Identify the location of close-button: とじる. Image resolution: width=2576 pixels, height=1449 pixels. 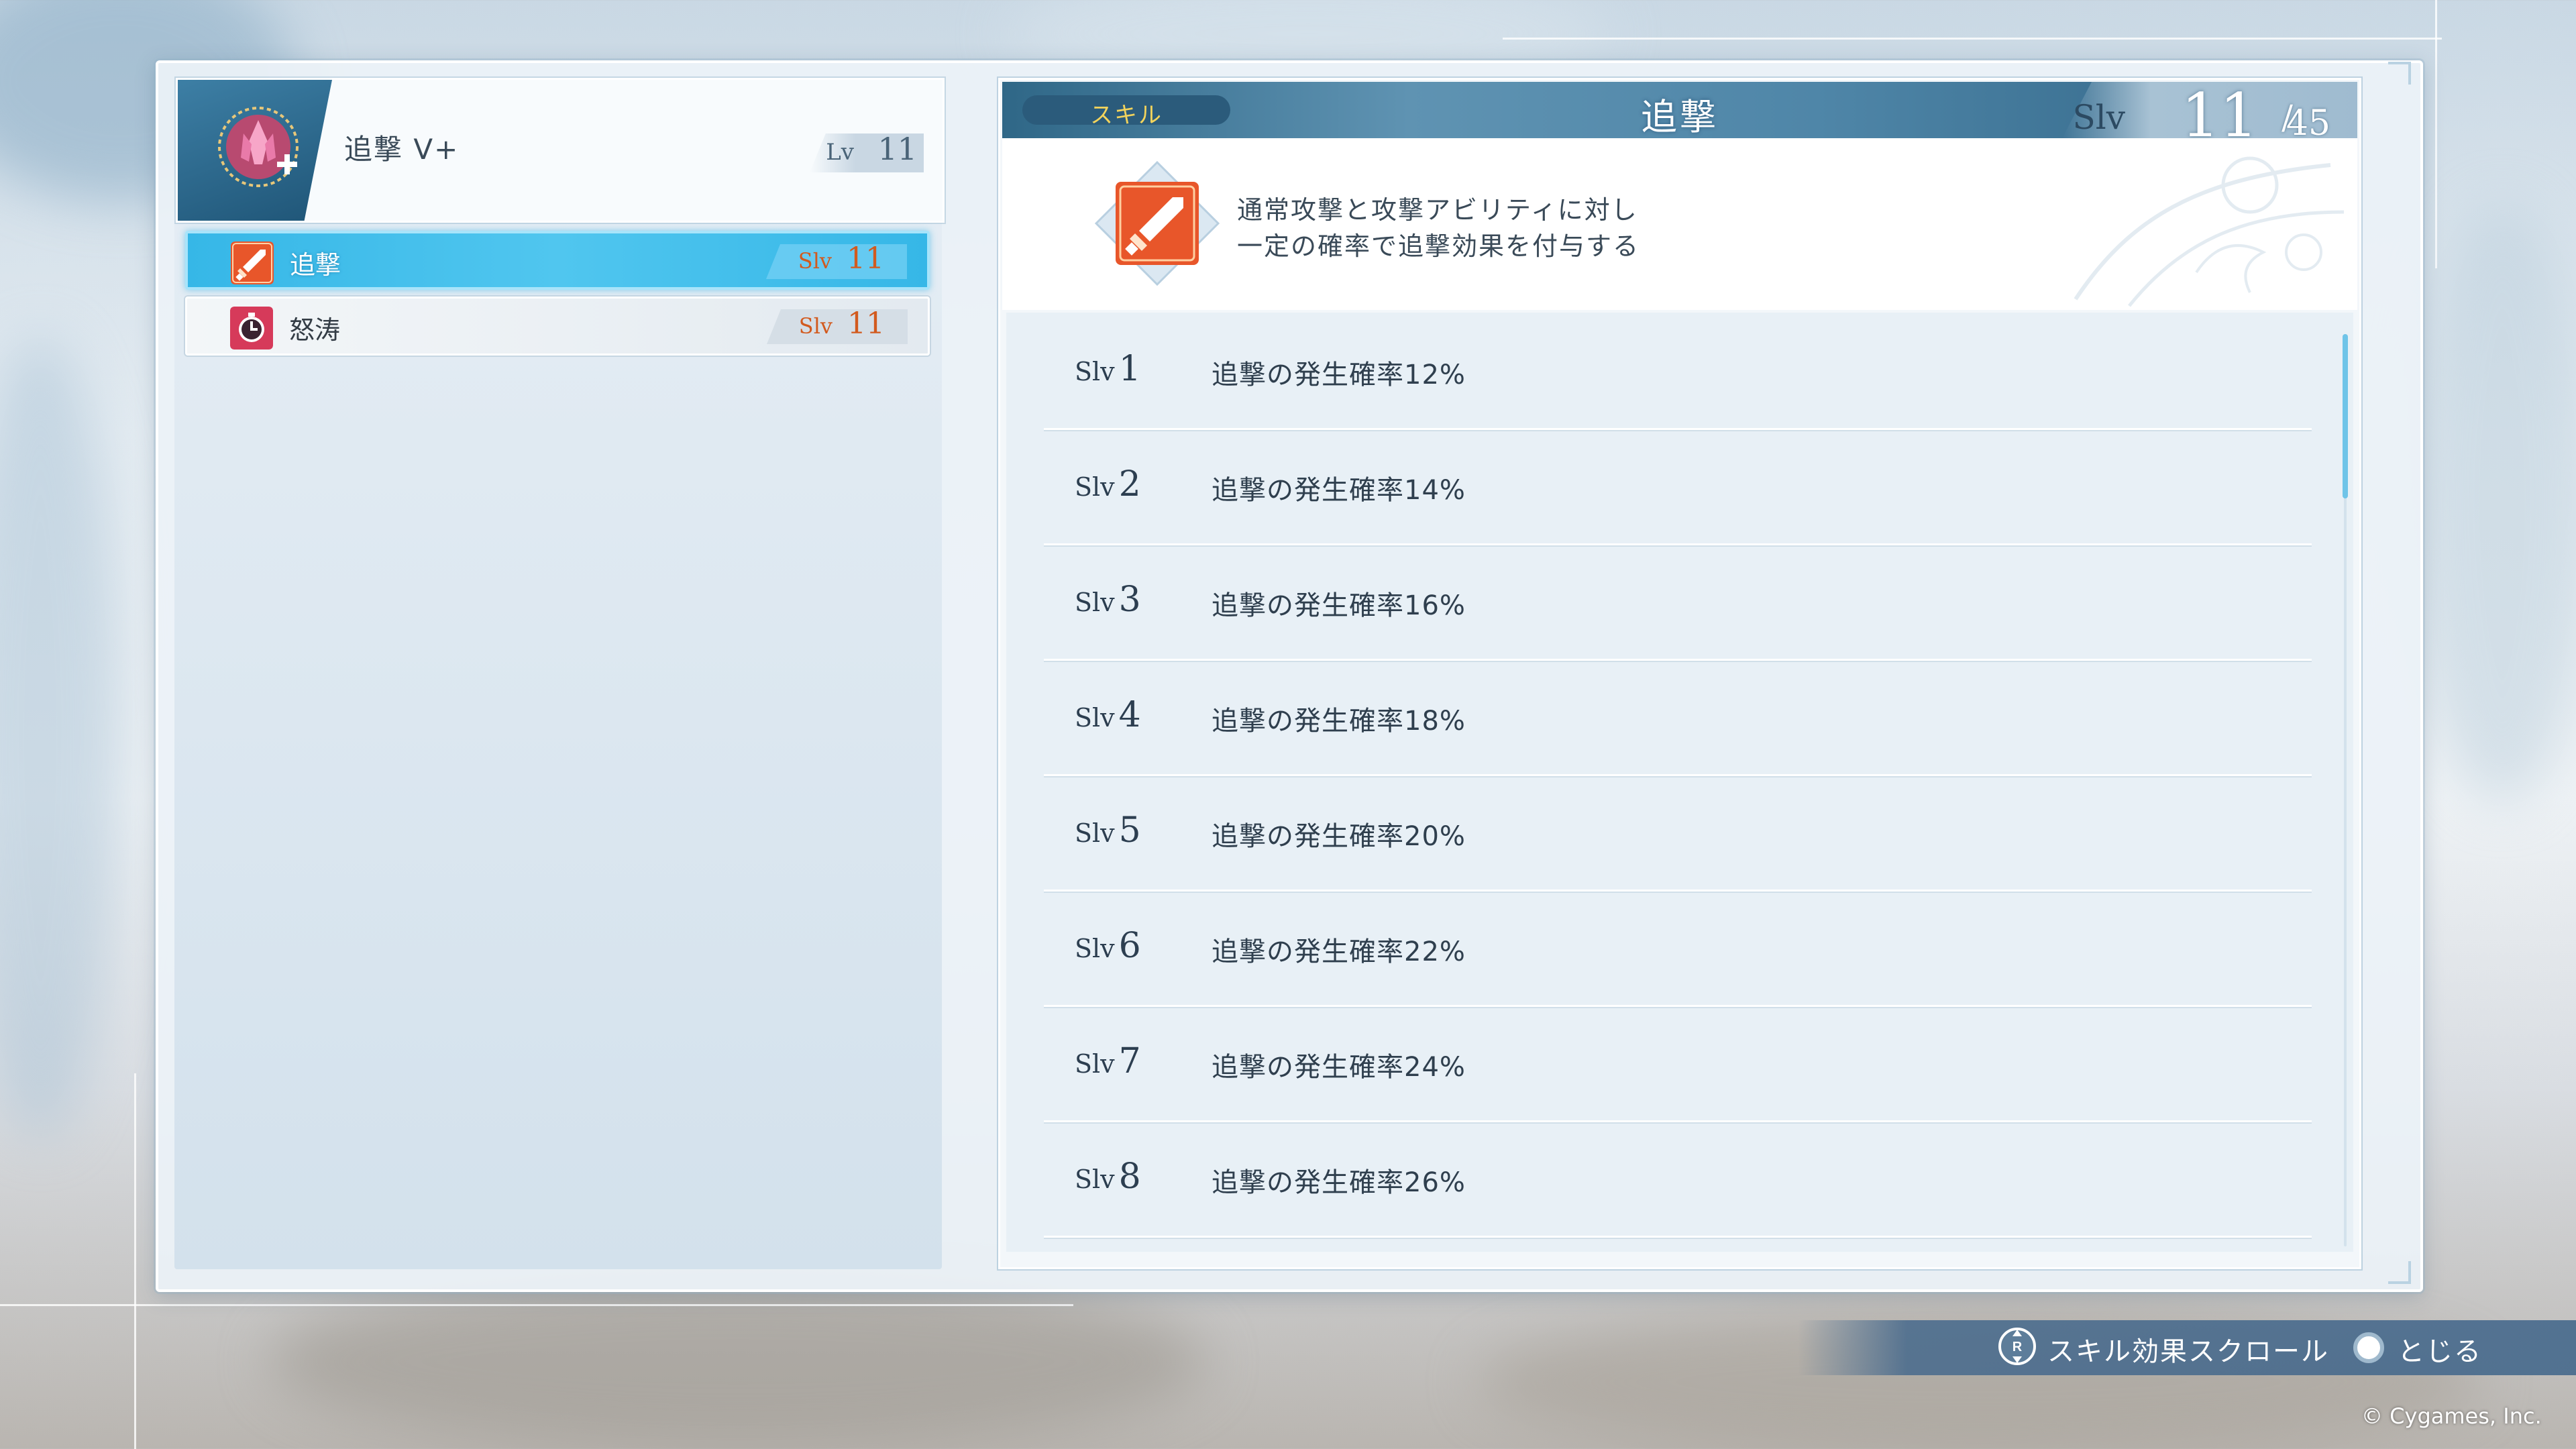
(2440, 1349).